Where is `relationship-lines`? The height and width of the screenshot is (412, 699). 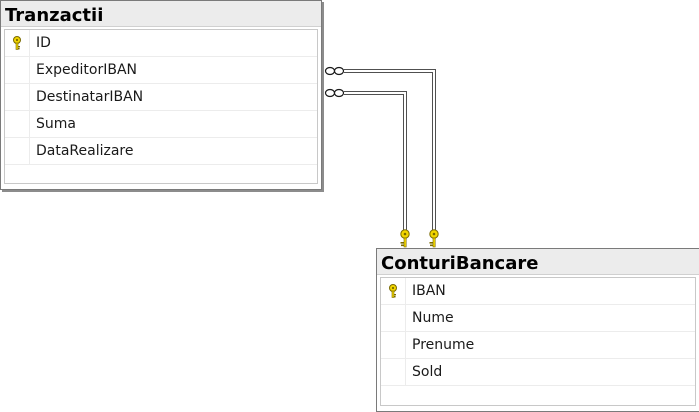
relationship-lines is located at coordinates (381, 157).